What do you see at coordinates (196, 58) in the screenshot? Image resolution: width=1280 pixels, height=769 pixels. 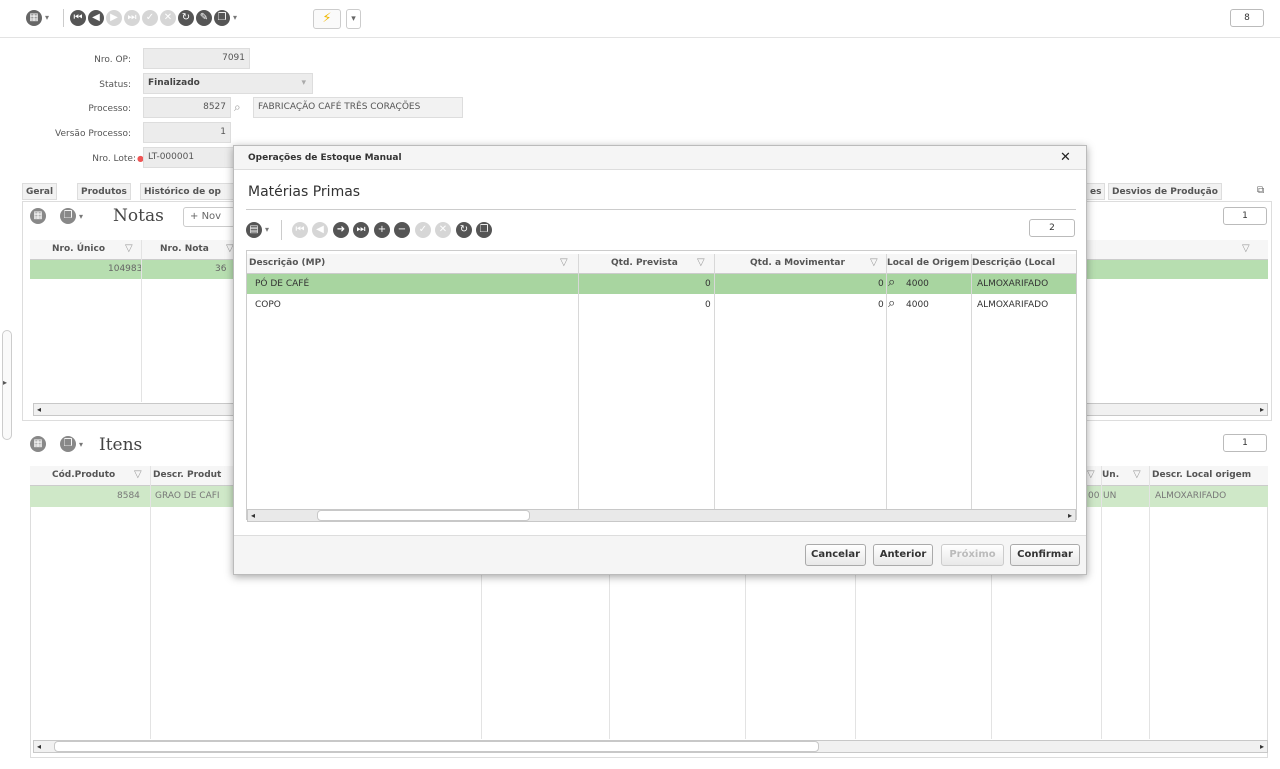 I see `op-field: 7091` at bounding box center [196, 58].